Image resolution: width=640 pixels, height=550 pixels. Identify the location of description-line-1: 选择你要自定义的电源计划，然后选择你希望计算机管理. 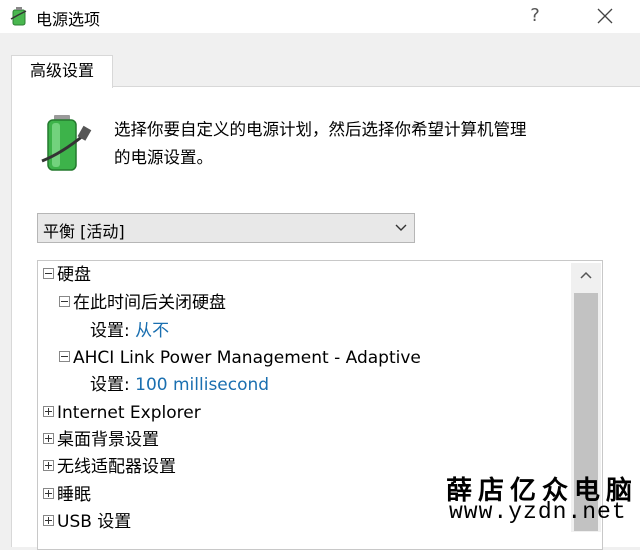
(320, 129).